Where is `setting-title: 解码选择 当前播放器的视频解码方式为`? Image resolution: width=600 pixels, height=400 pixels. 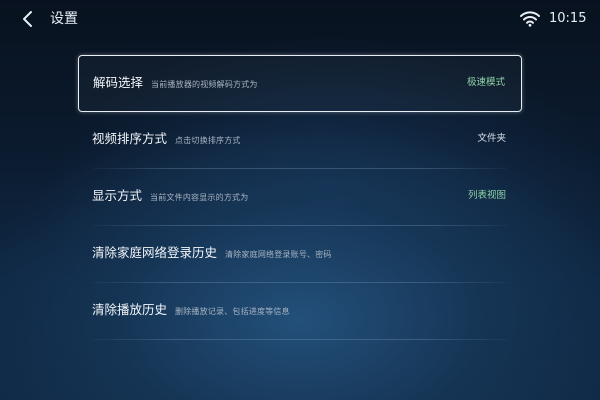 setting-title: 解码选择 当前播放器的视频解码方式为 is located at coordinates (175, 84).